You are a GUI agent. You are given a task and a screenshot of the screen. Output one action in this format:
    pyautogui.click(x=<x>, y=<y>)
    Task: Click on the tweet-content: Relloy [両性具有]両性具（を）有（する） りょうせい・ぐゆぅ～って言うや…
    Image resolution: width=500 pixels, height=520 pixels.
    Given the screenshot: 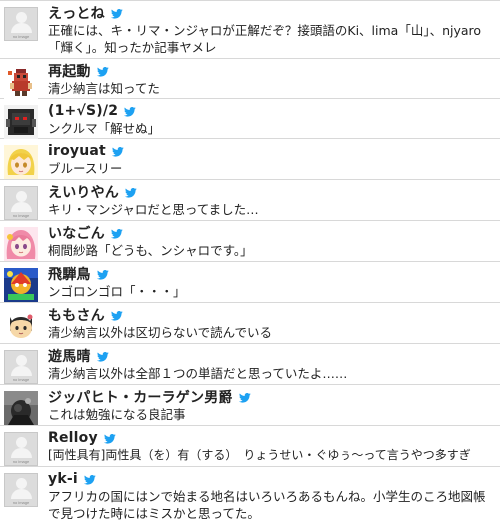 What is the action you would take?
    pyautogui.click(x=272, y=446)
    